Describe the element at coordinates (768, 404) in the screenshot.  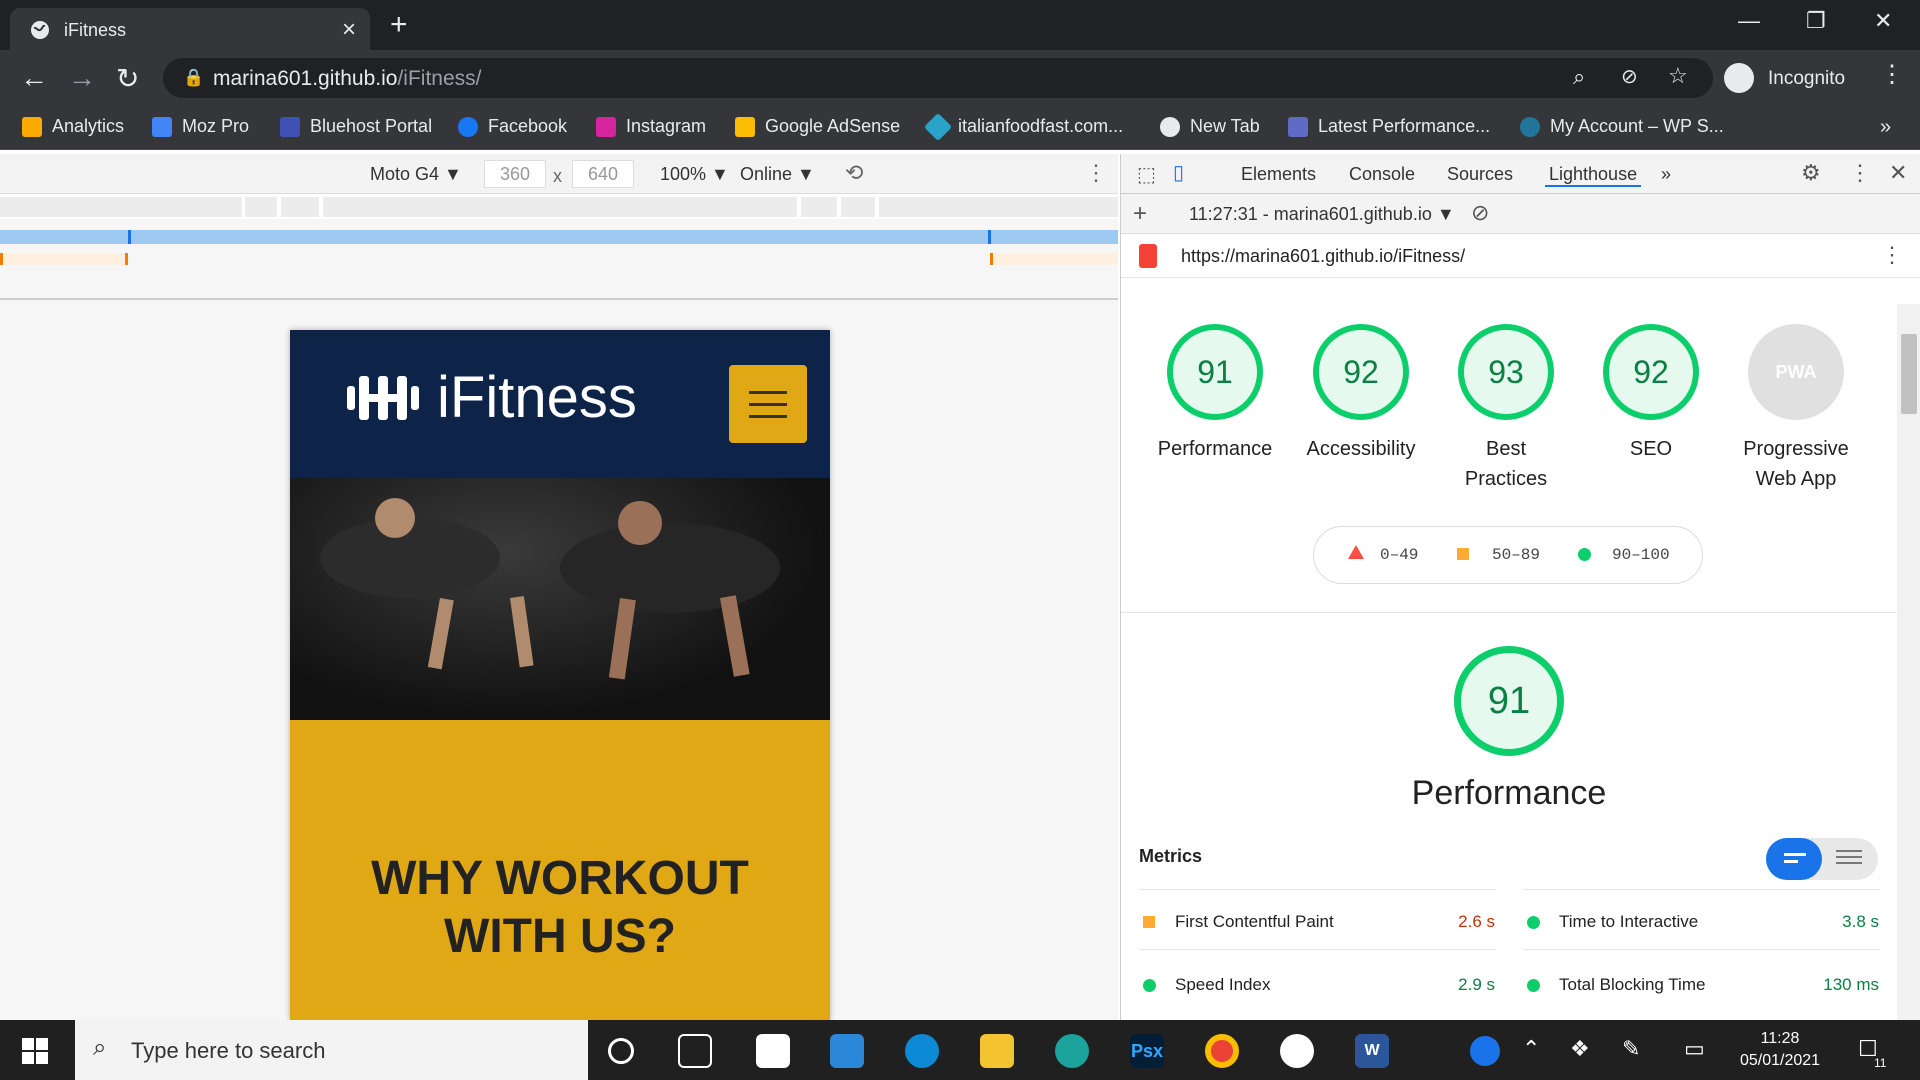
I see `hamburger-menu-button` at that location.